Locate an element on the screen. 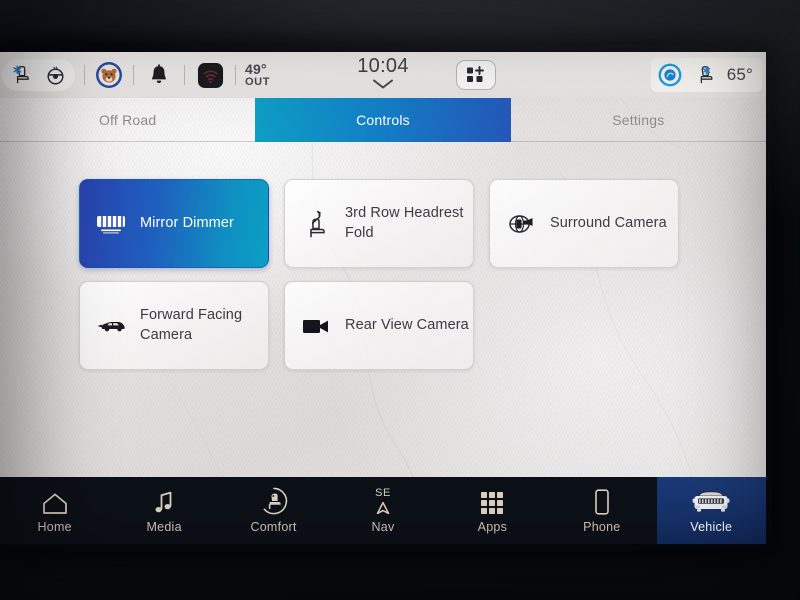 The image size is (800, 600). tile-mirror-dimmer: Mirror Dimmer is located at coordinates (174, 223).